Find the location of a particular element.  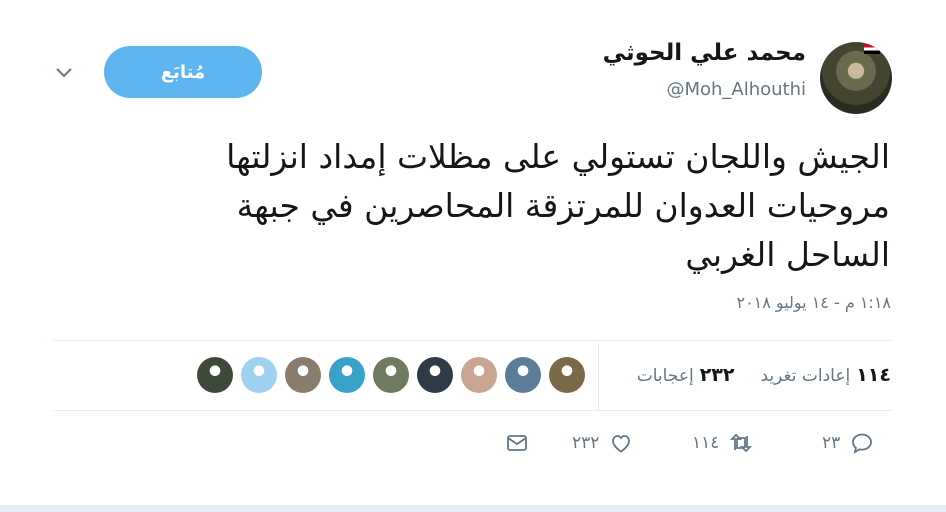

retweet-action: ١١٤ is located at coordinates (722, 443).